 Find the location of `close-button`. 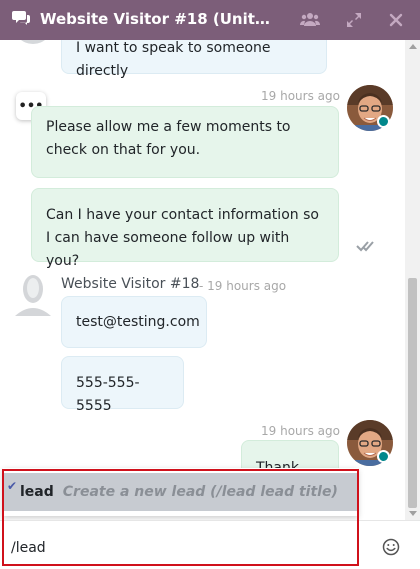

close-button is located at coordinates (396, 20).